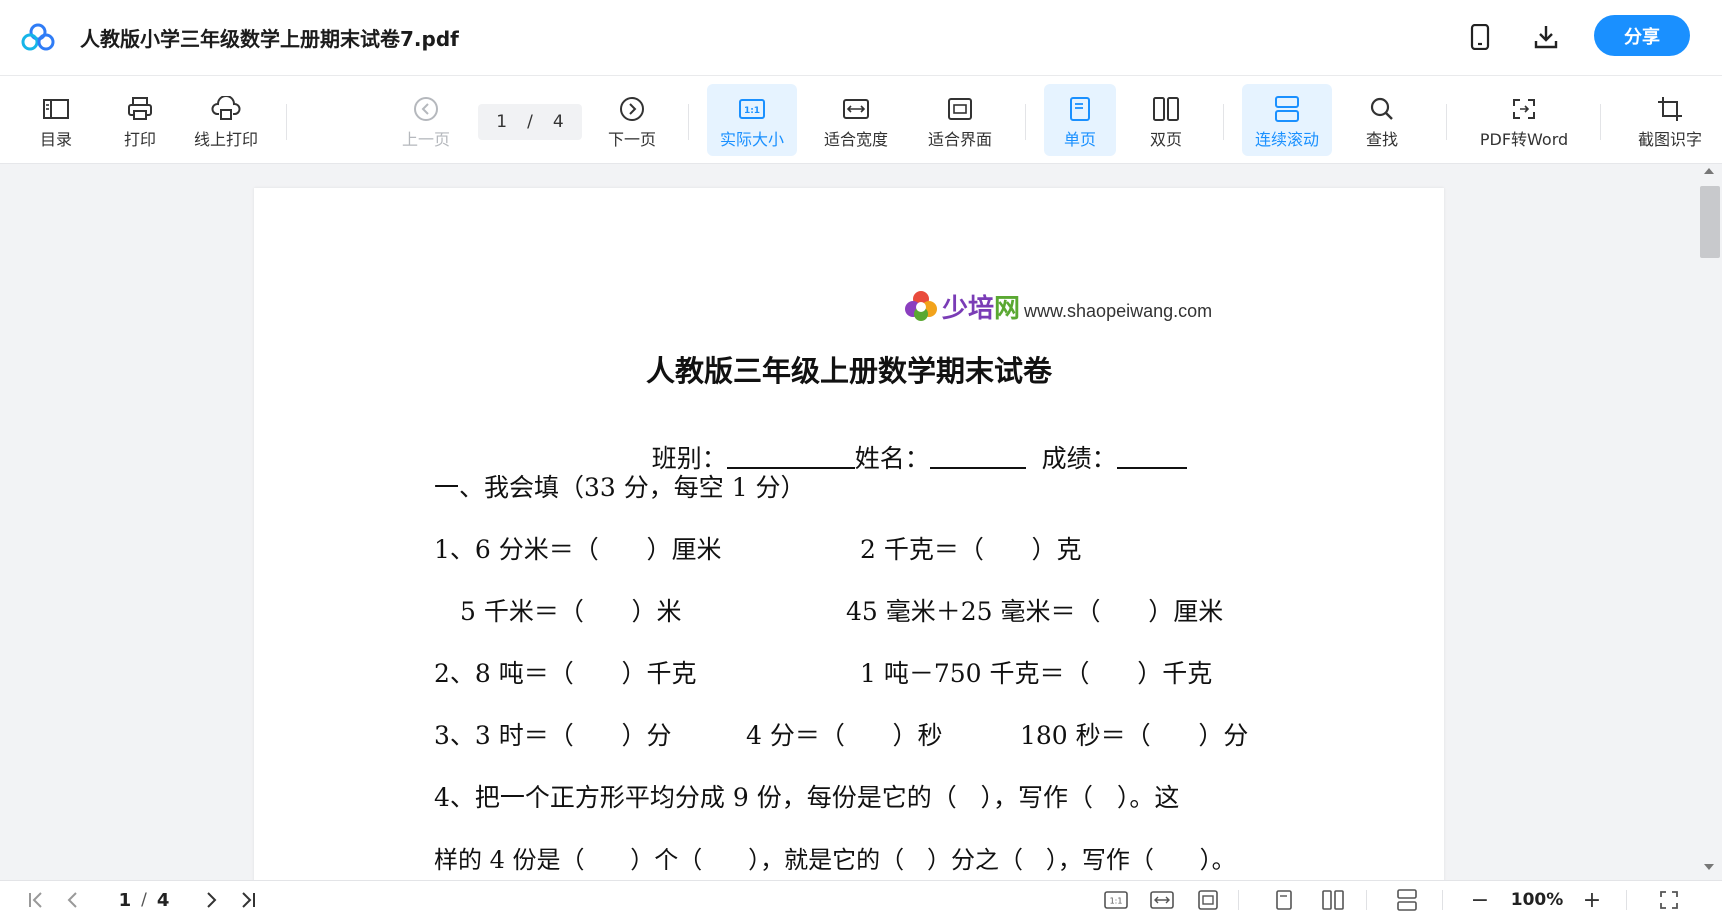 This screenshot has height=917, width=1722. I want to click on fullscreen-button, so click(1669, 900).